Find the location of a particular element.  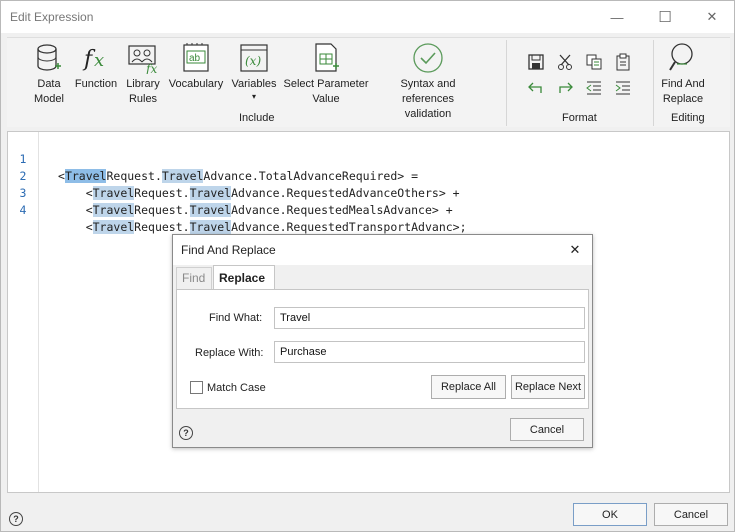

find-what-input is located at coordinates (429, 318).